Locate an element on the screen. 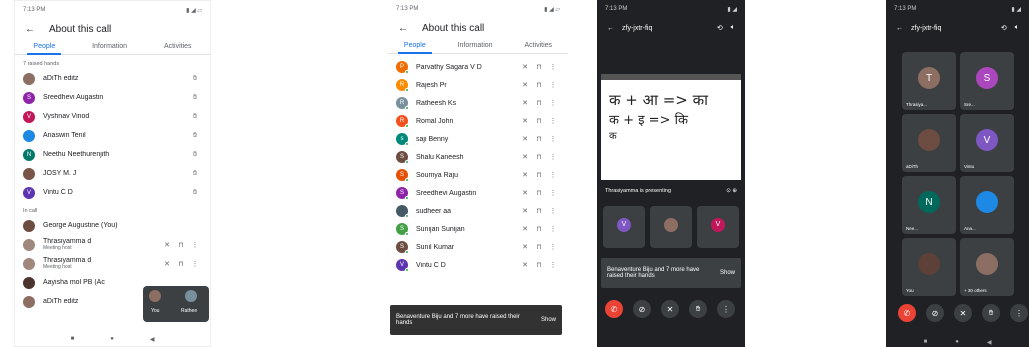 This screenshot has height=347, width=1029. list-item: S Sunijan Sunijan ✕ ⊓ ⋮ is located at coordinates (478, 229).